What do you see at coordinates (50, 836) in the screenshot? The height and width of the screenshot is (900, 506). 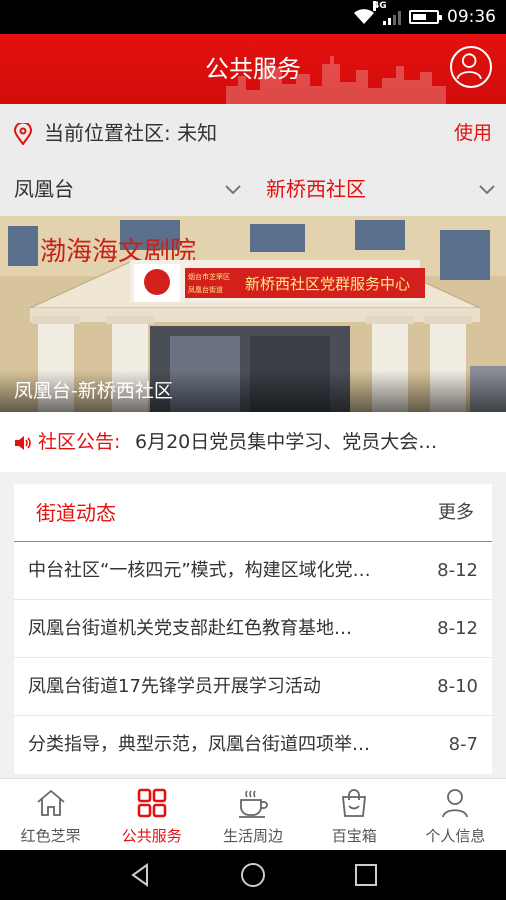 I see `tab-label: 红色芝罘` at bounding box center [50, 836].